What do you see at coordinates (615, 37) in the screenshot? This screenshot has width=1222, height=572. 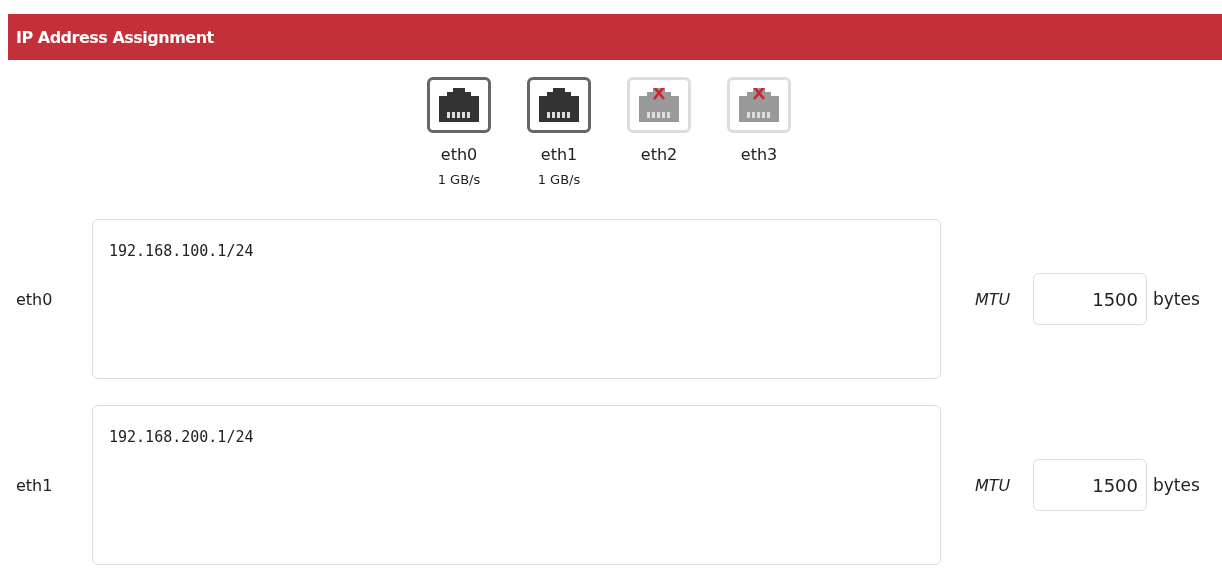 I see `section-header: IP Address Assignment` at bounding box center [615, 37].